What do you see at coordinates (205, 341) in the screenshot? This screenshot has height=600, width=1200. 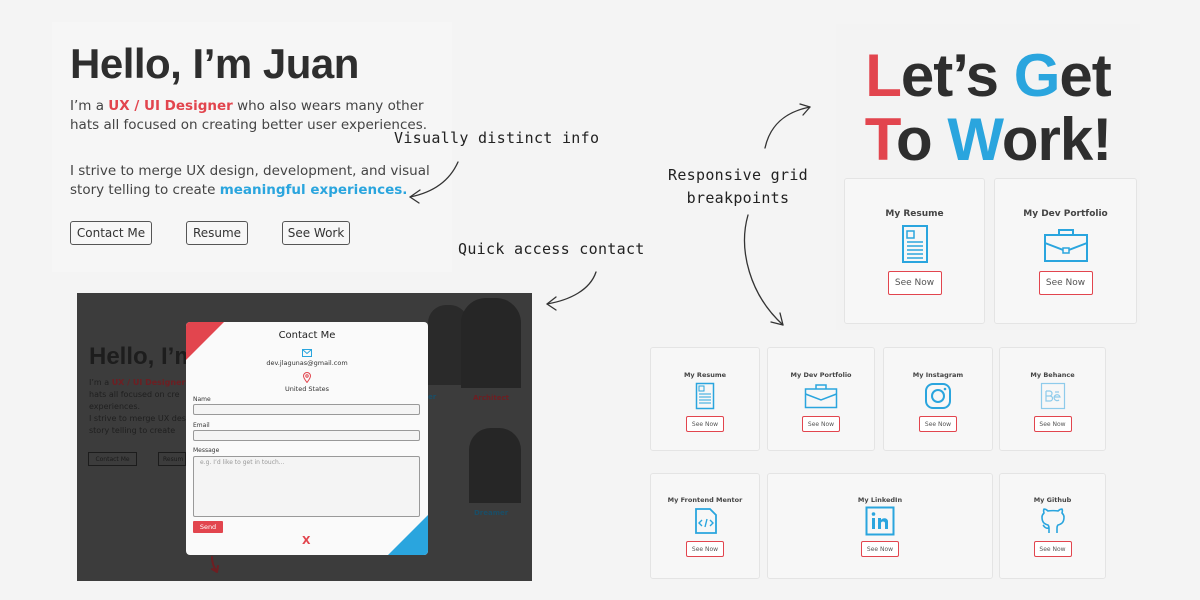 I see `modal-corner-red` at bounding box center [205, 341].